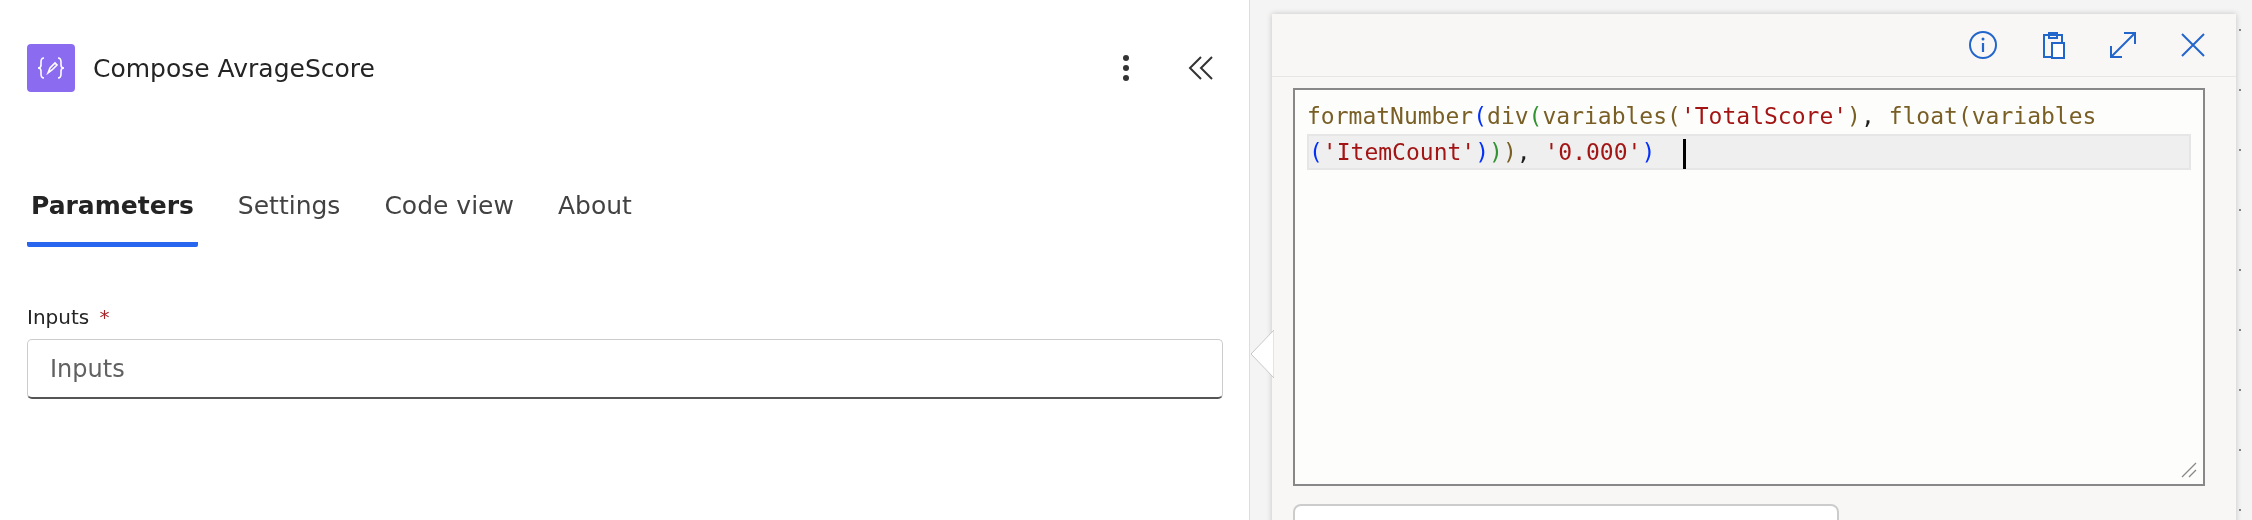 This screenshot has width=2252, height=520. Describe the element at coordinates (58, 317) in the screenshot. I see `field-label: Inputs` at that location.